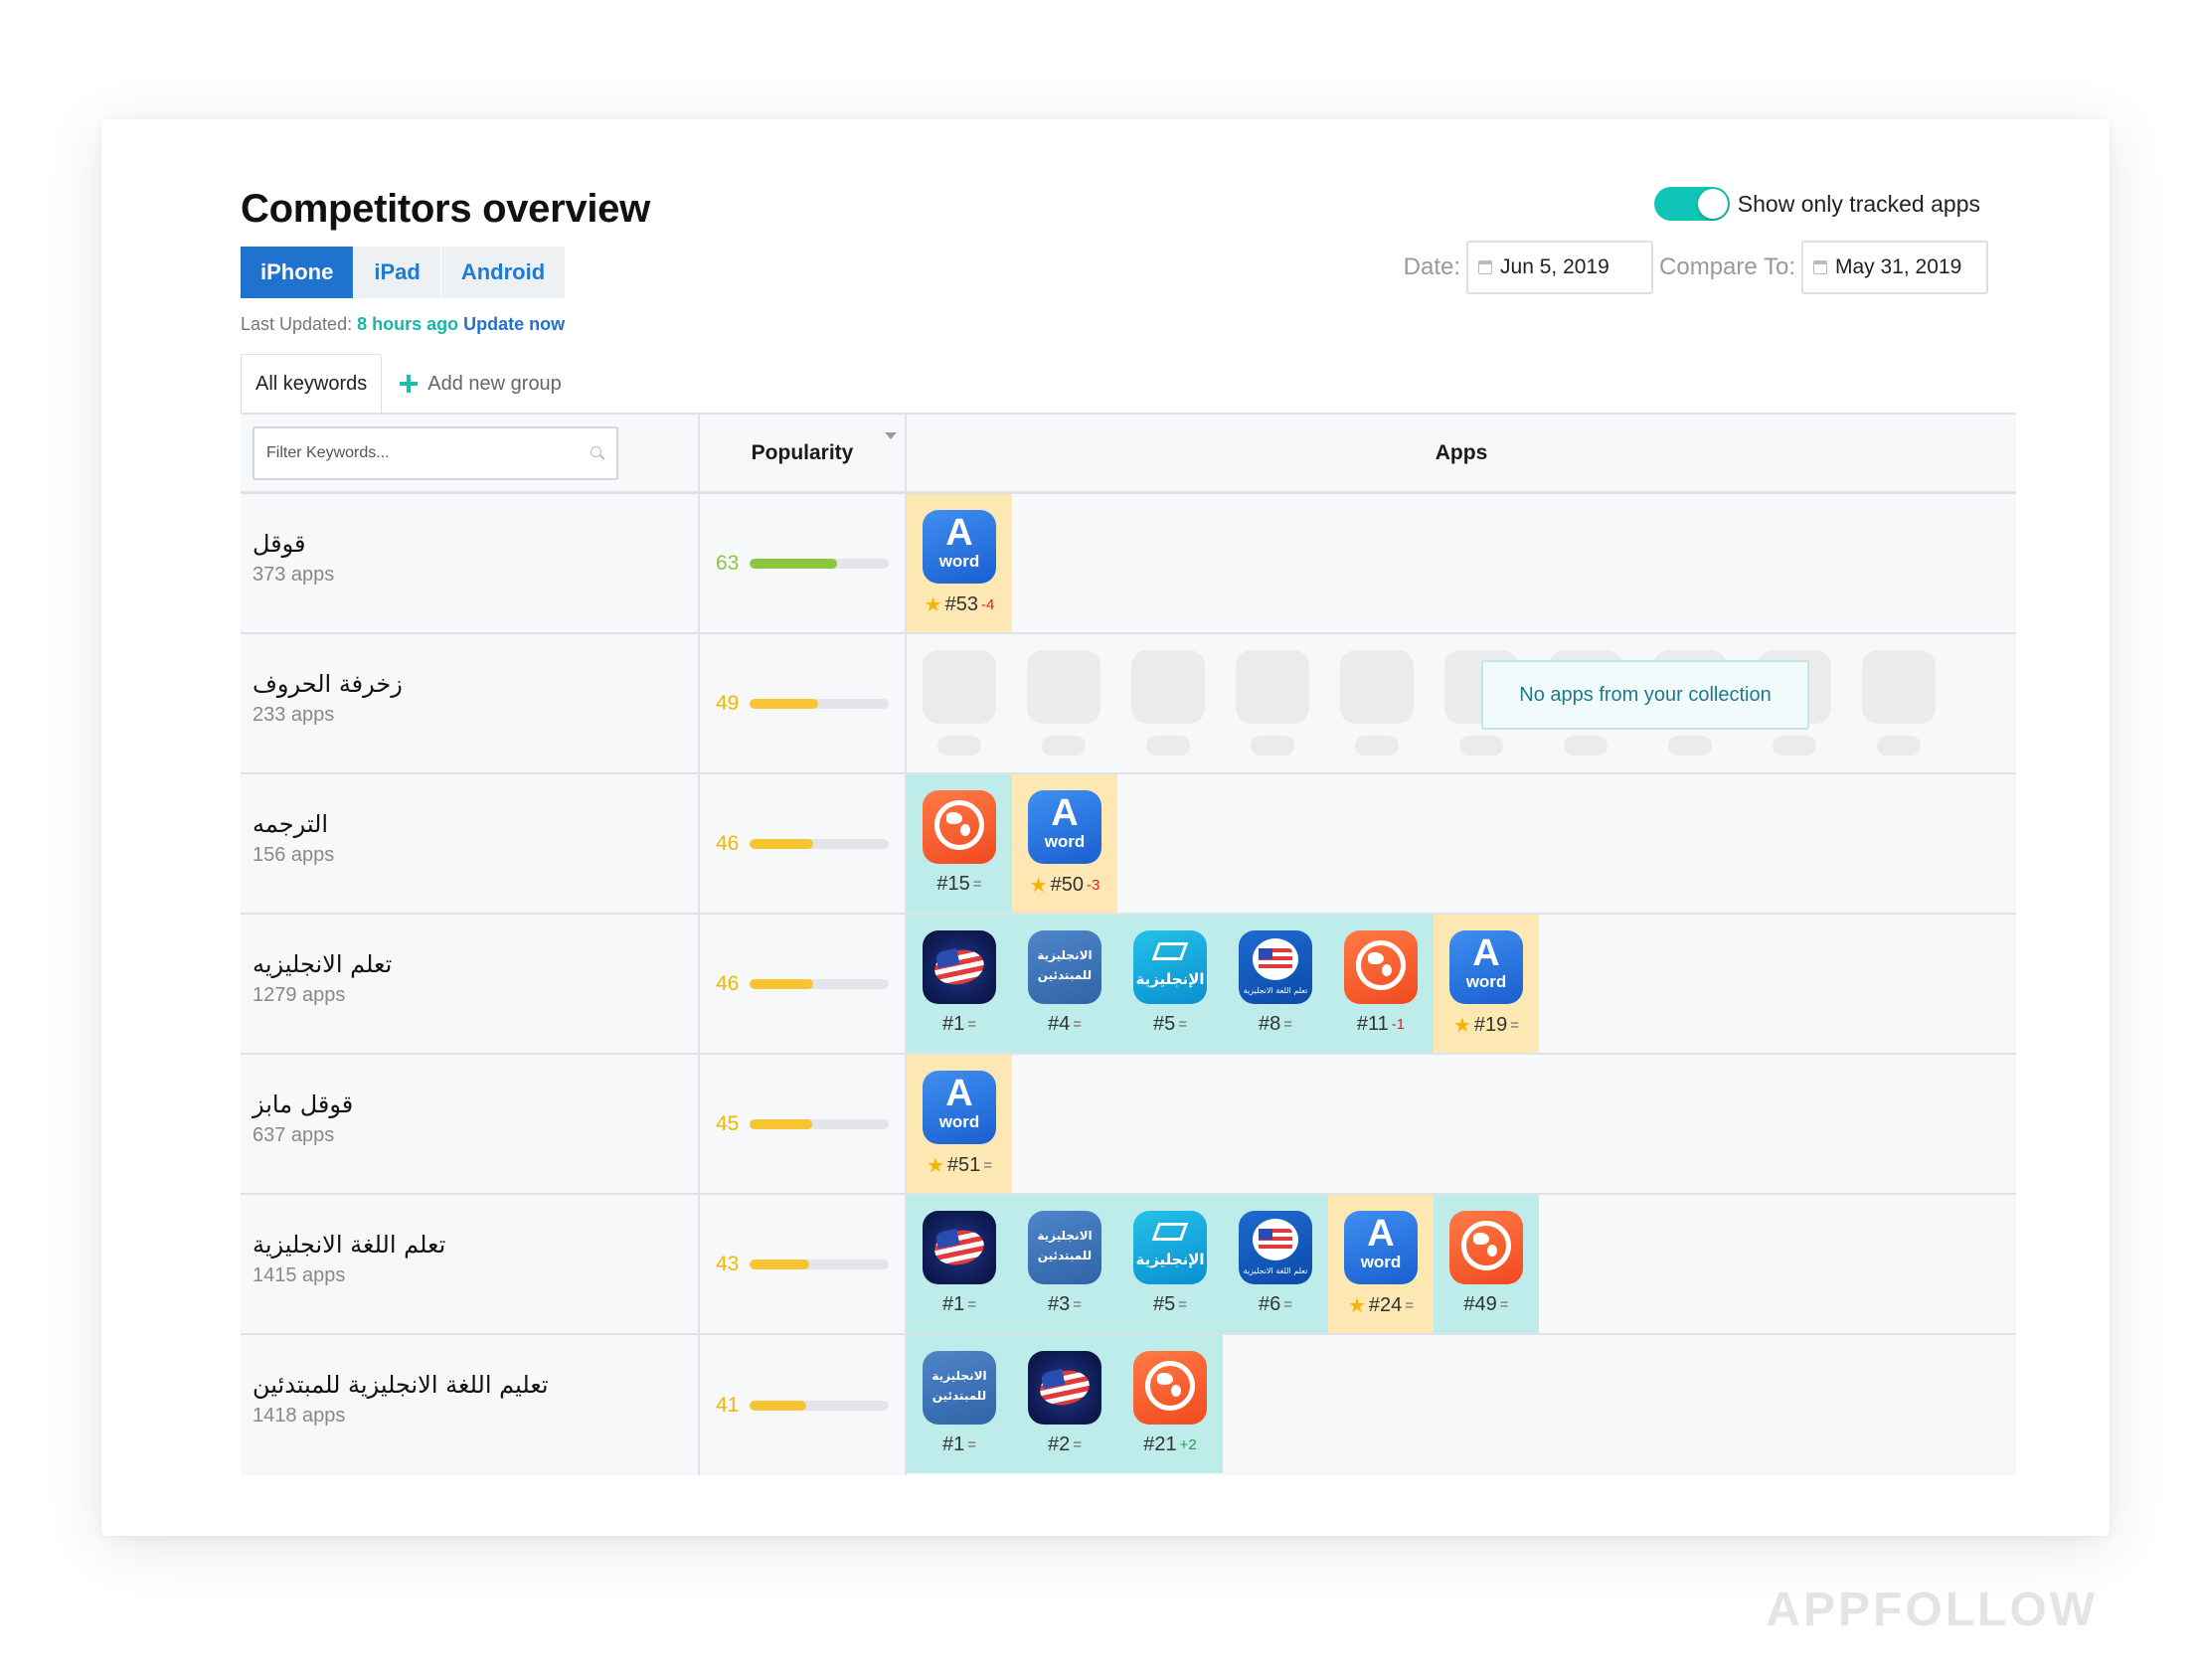  I want to click on popularity-cell: 45, so click(804, 1124).